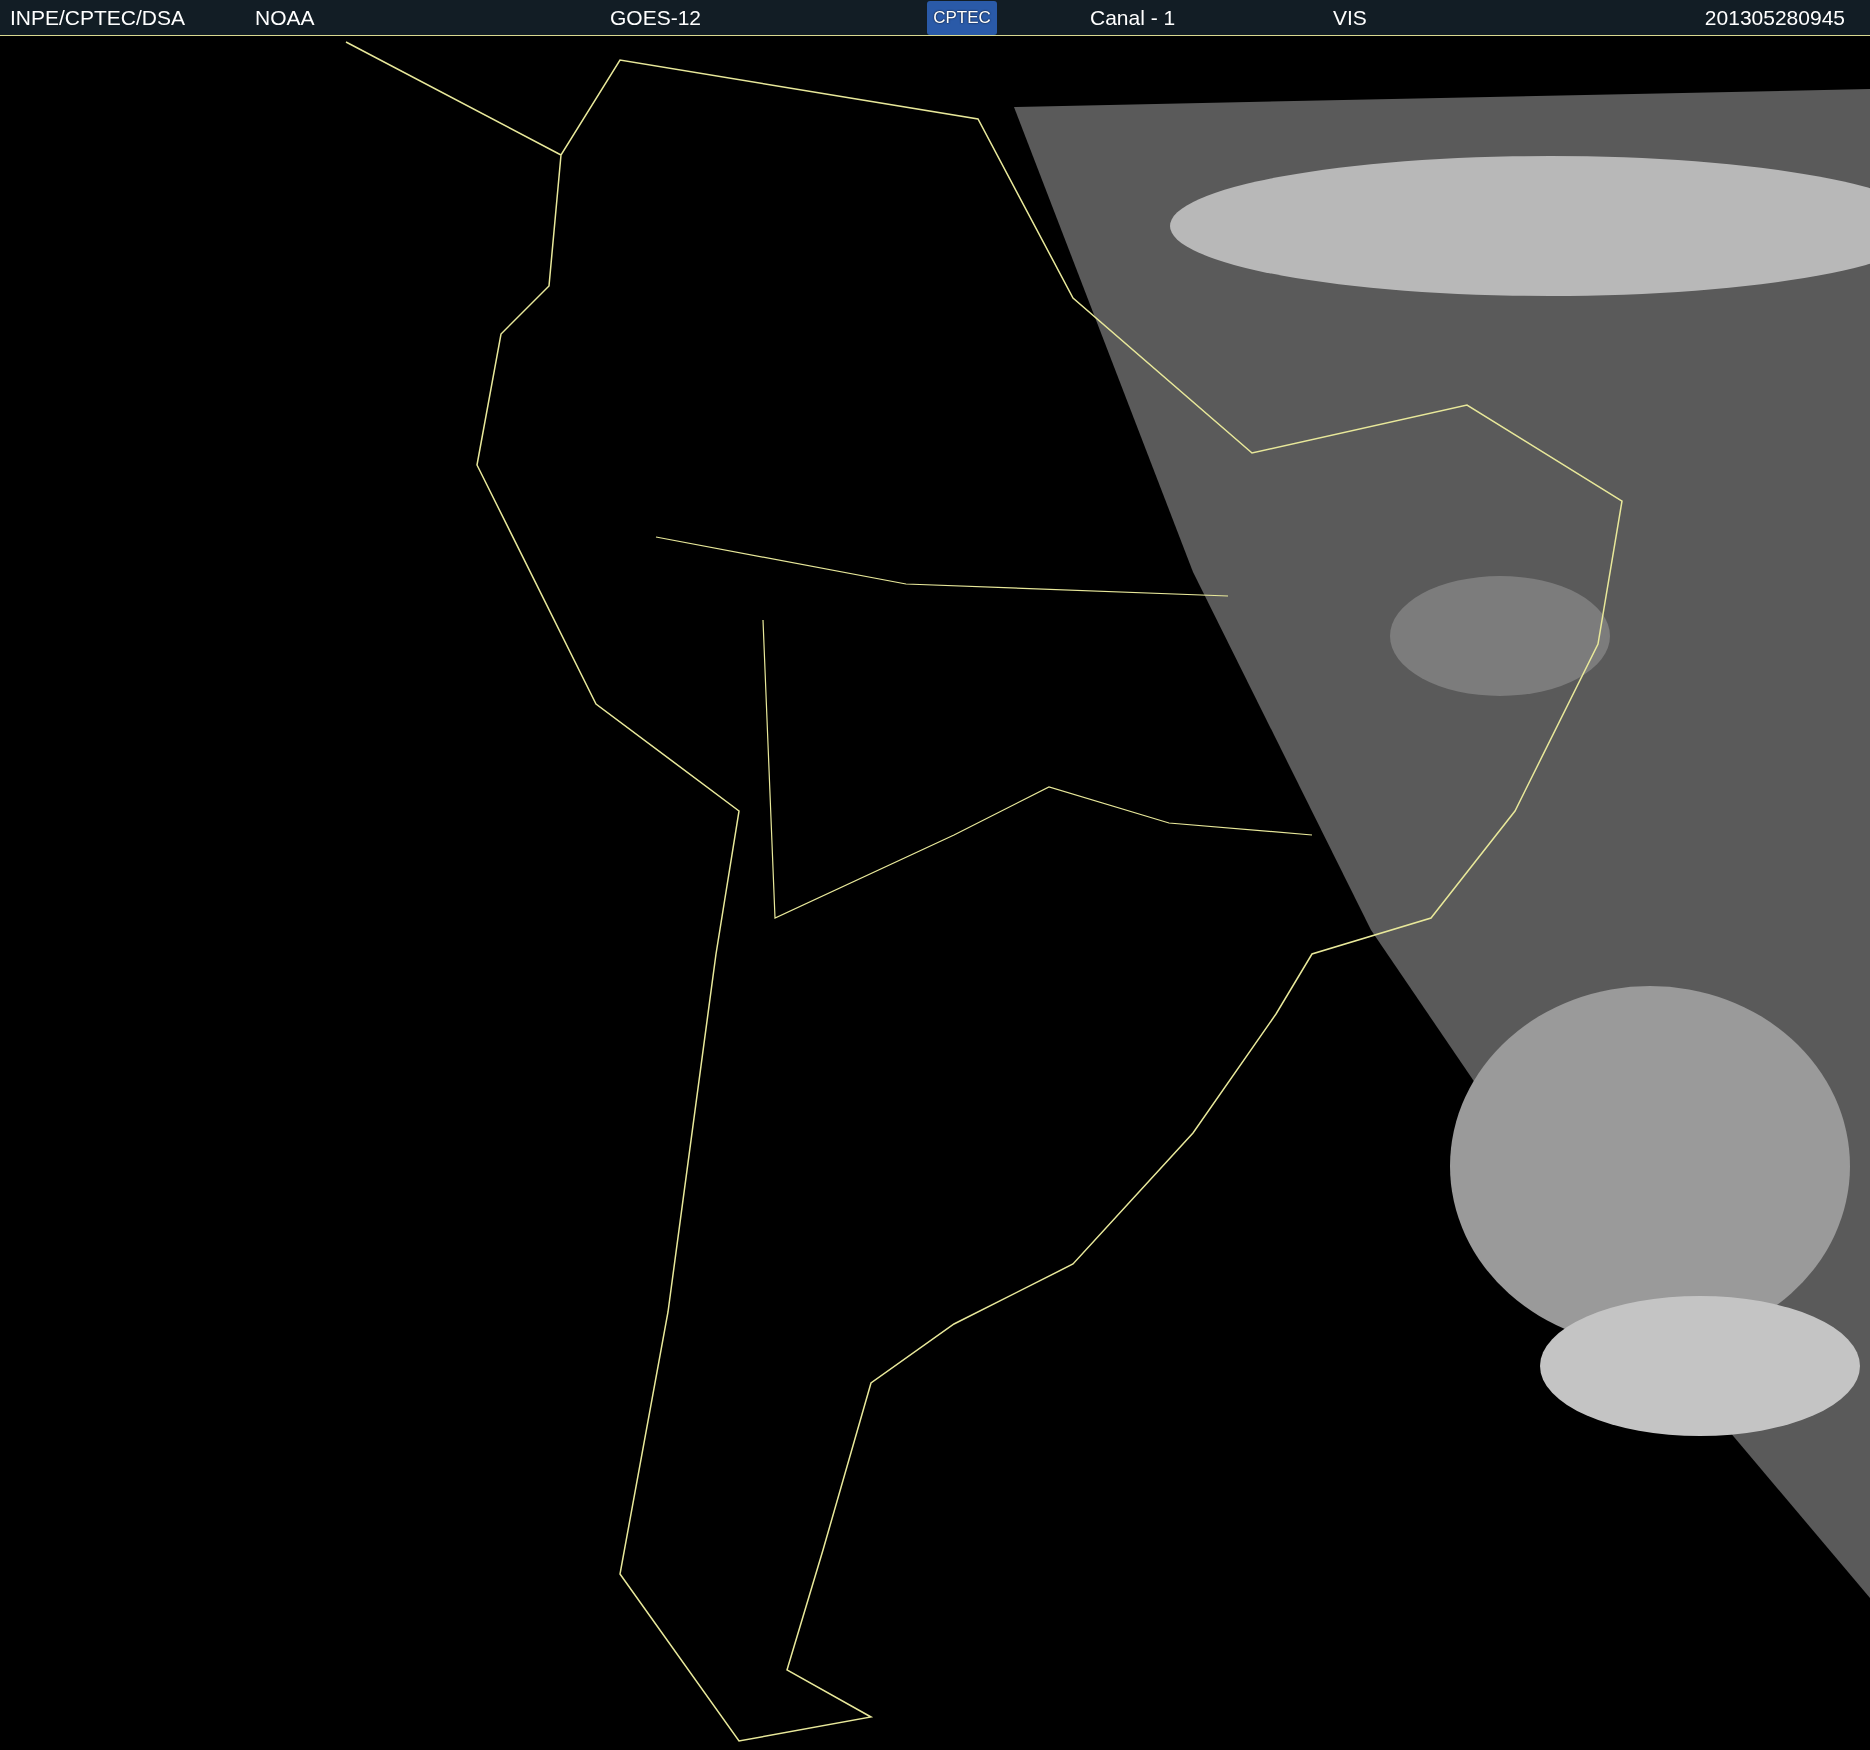 The height and width of the screenshot is (1750, 1870). Describe the element at coordinates (1133, 17) in the screenshot. I see `channel-label: Canal - 1` at that location.